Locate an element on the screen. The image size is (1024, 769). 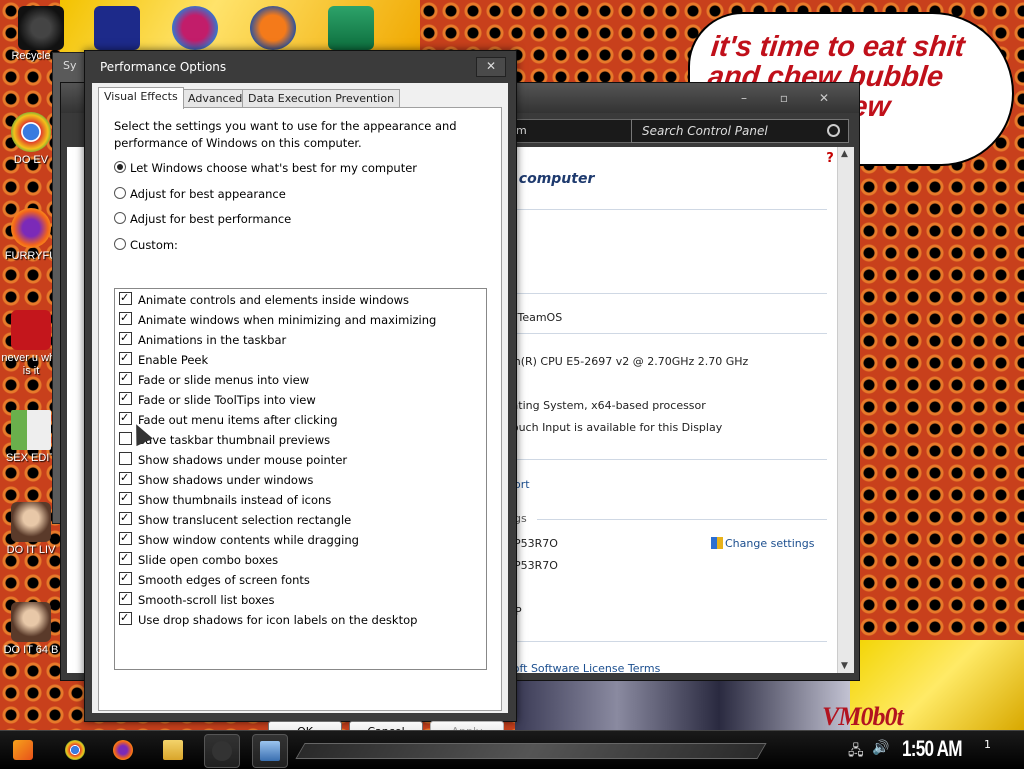
taskbar-music is located at coordinates (222, 751).